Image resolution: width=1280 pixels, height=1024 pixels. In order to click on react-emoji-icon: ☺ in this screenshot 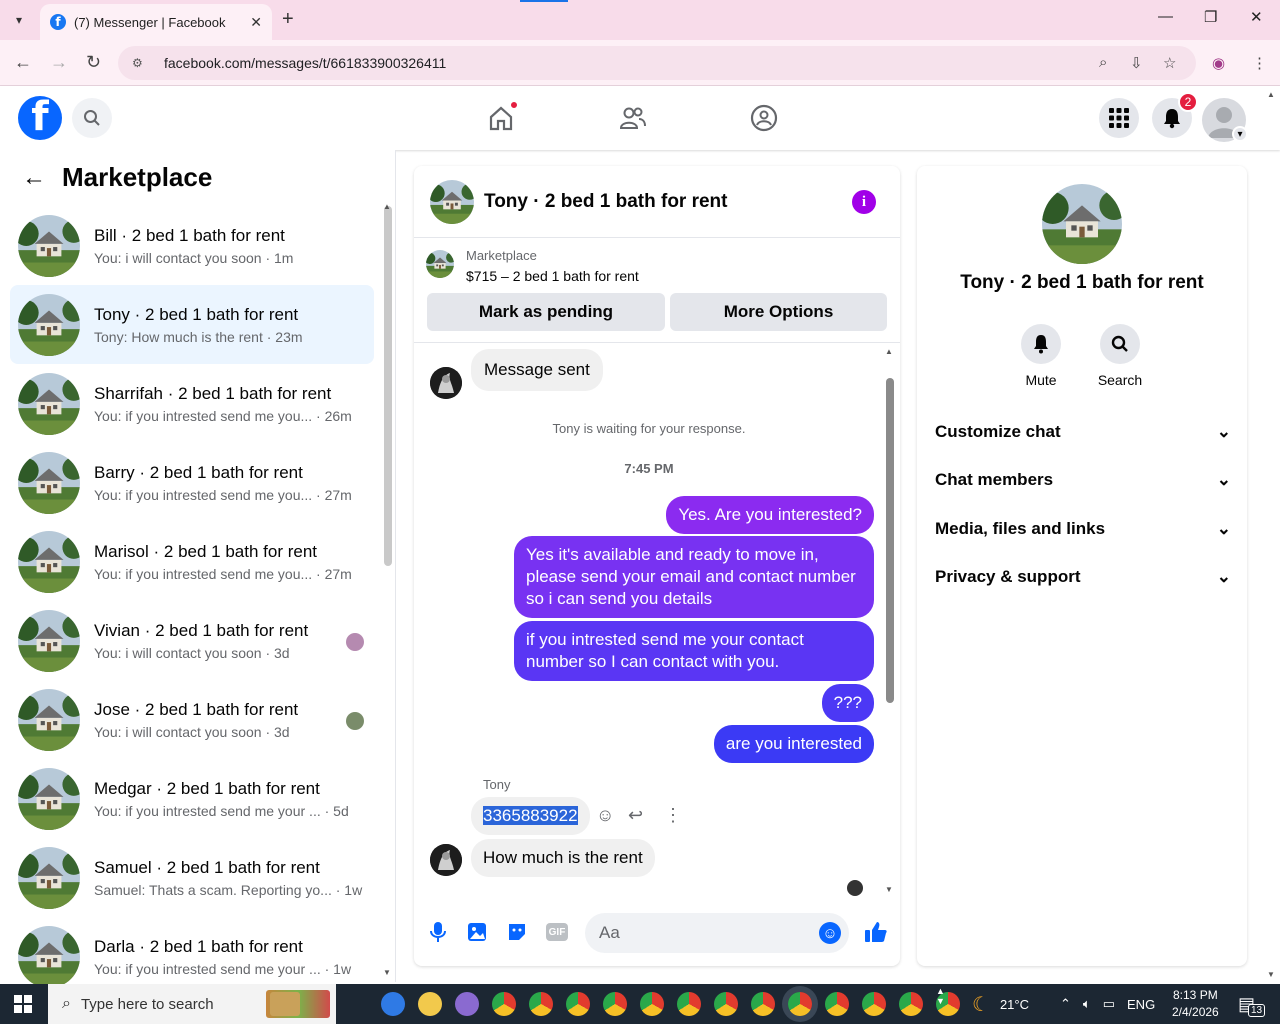, I will do `click(605, 815)`.